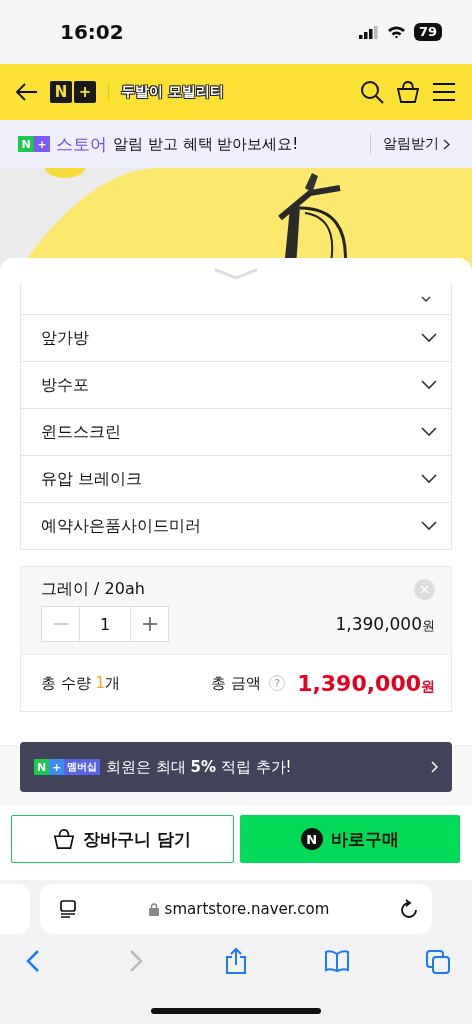 The height and width of the screenshot is (1024, 472). Describe the element at coordinates (236, 274) in the screenshot. I see `collapse-handle-icon` at that location.